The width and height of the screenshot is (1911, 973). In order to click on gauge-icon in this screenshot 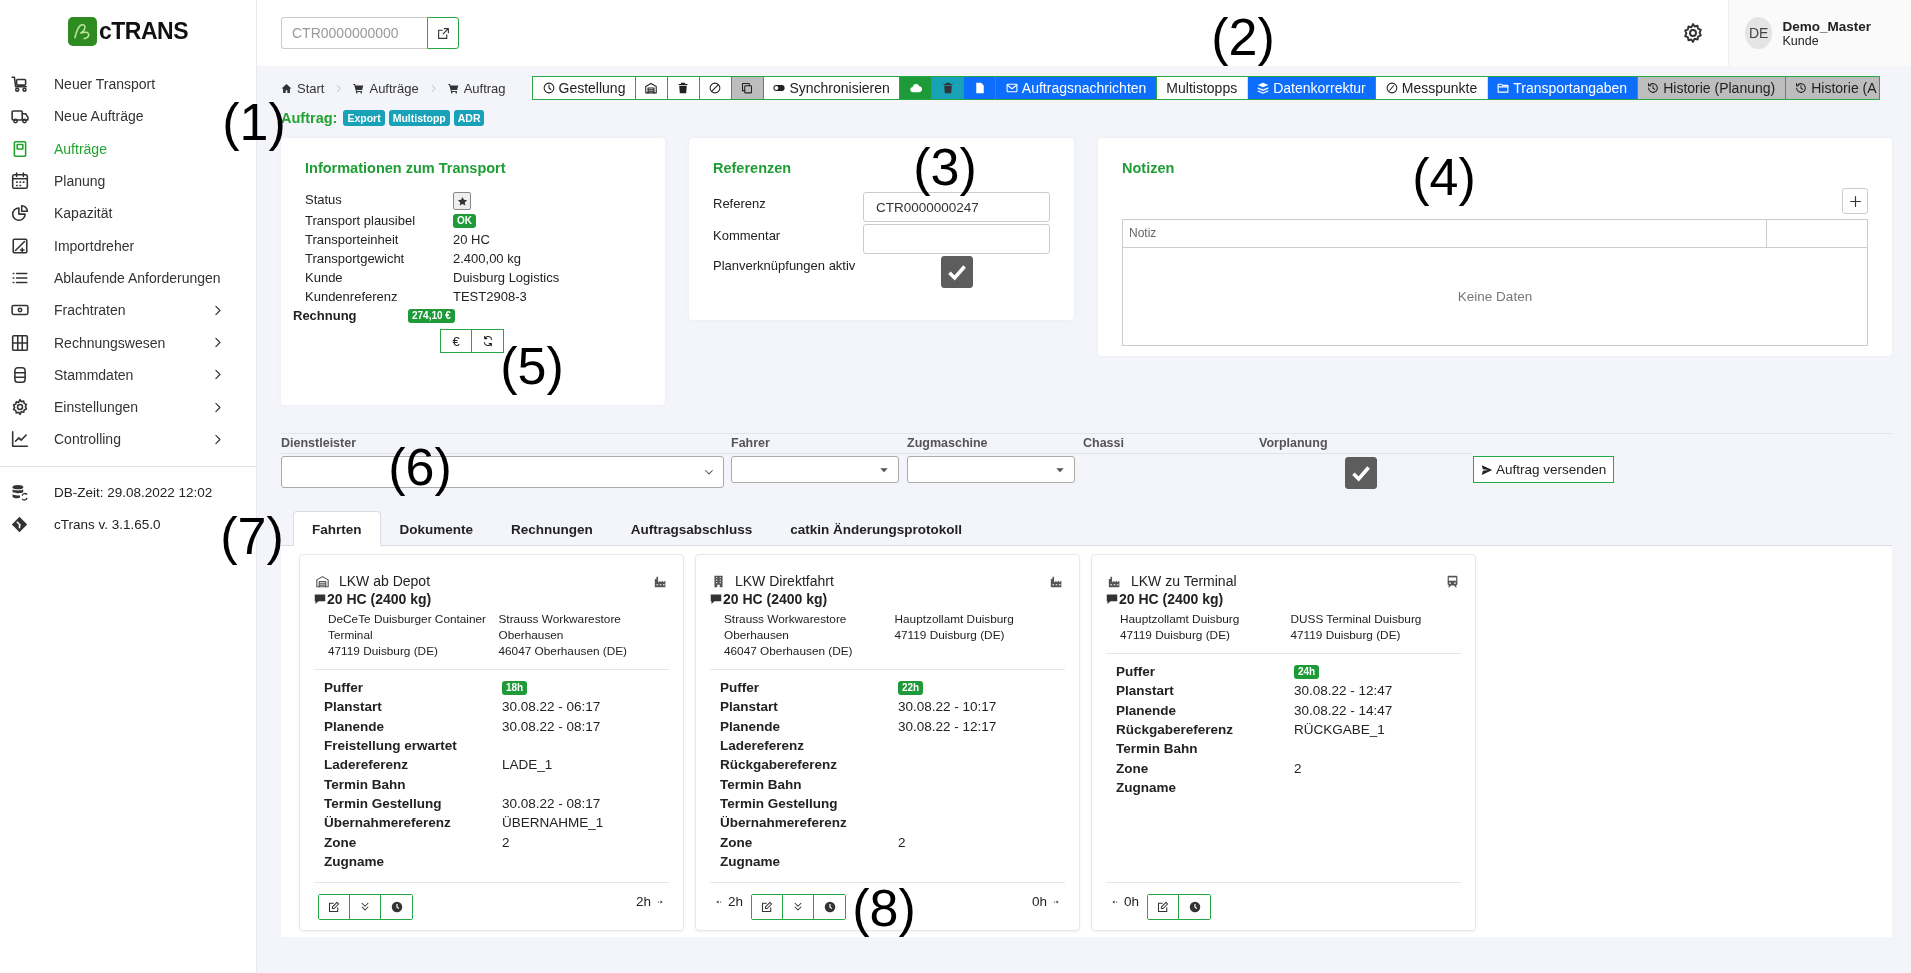, I will do `click(1391, 88)`.